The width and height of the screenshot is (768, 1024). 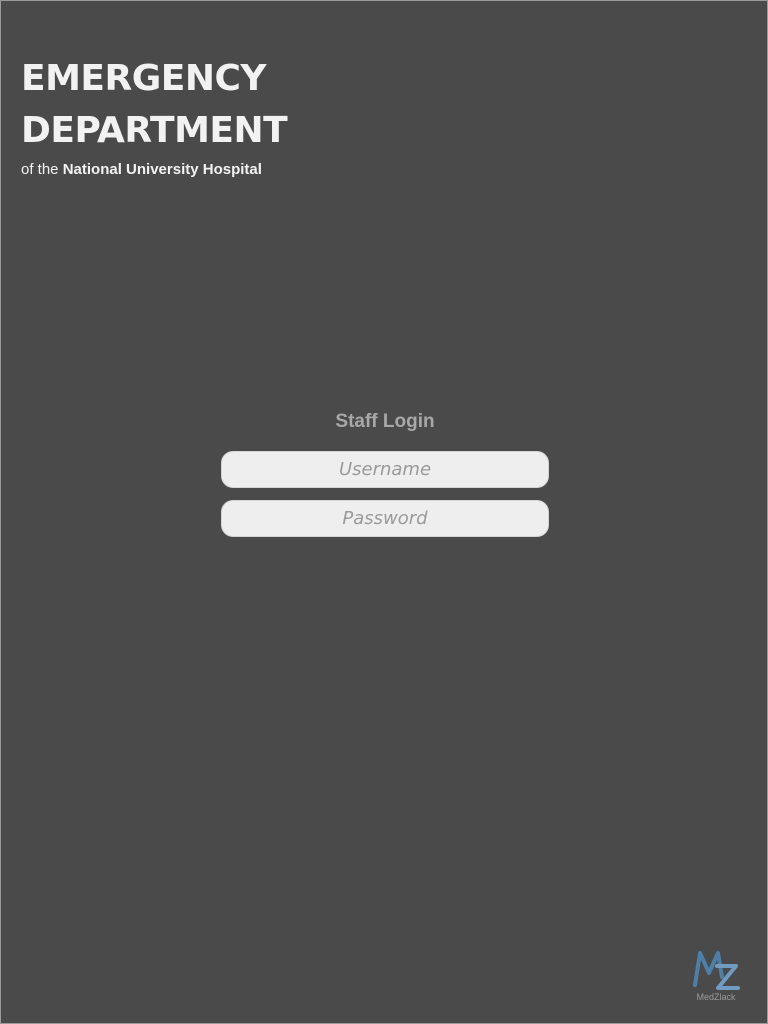 I want to click on subtitle-prefix: of the, so click(x=40, y=169).